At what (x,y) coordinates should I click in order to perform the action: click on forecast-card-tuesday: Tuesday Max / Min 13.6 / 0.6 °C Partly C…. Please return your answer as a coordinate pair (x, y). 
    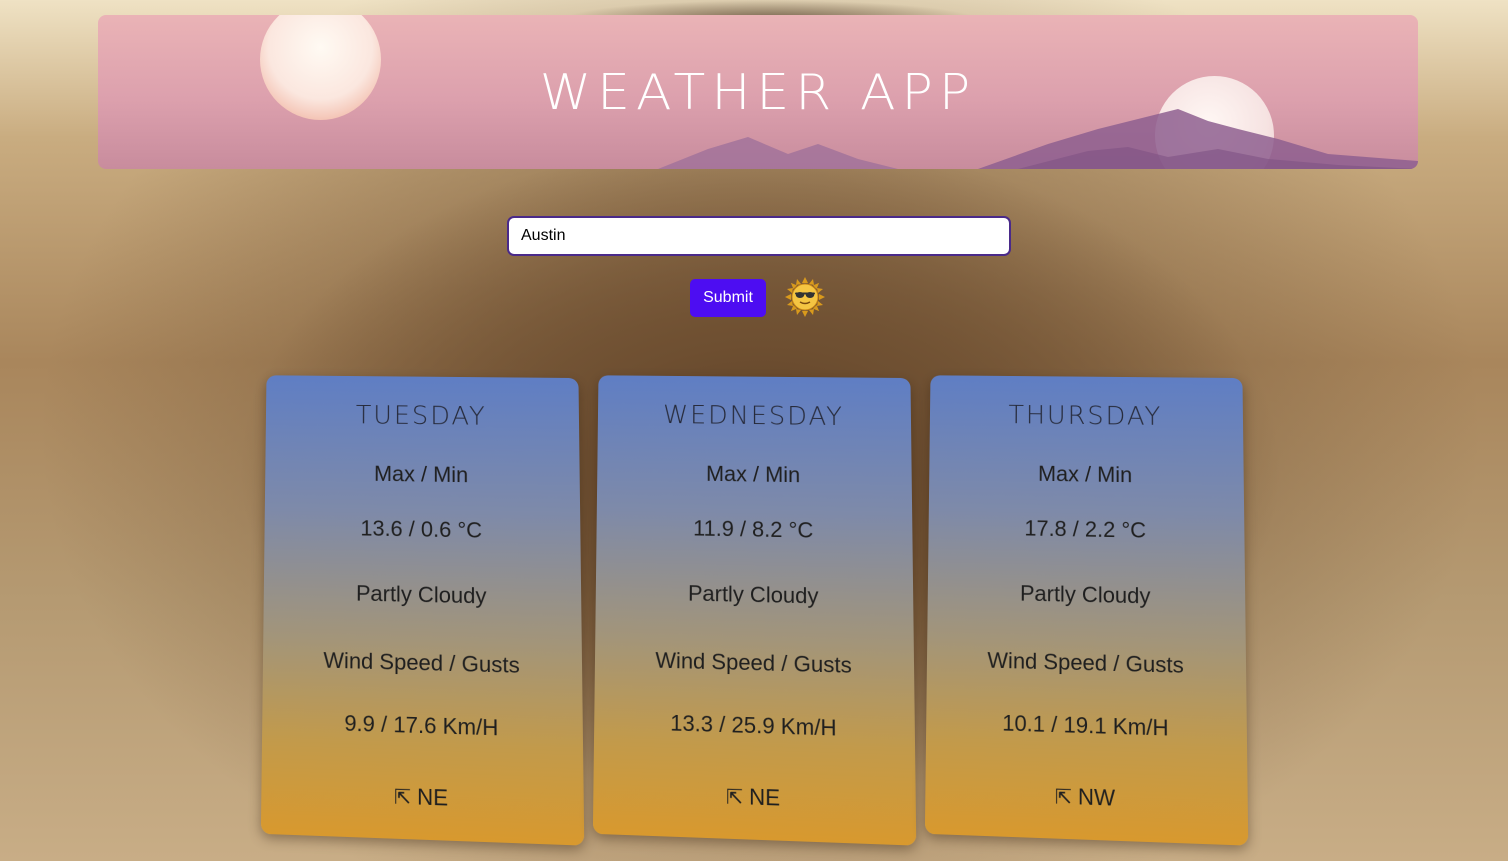
    Looking at the image, I should click on (422, 610).